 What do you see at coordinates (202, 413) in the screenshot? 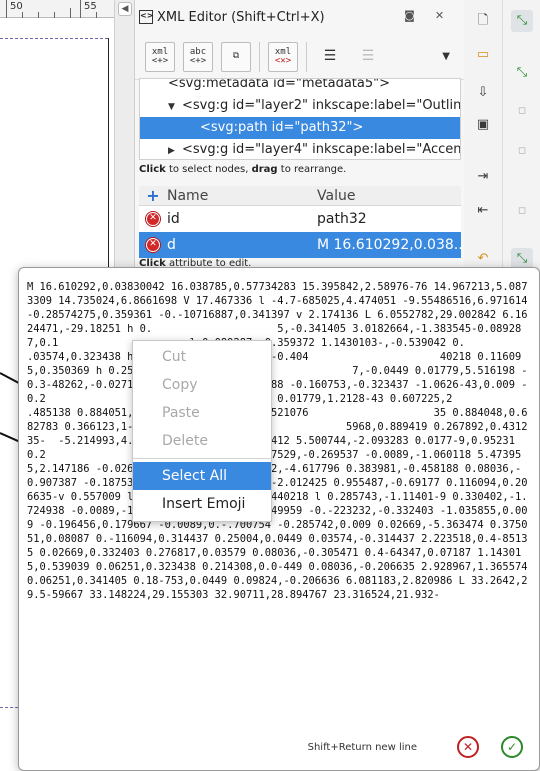
I see `menu-item-paste: Paste` at bounding box center [202, 413].